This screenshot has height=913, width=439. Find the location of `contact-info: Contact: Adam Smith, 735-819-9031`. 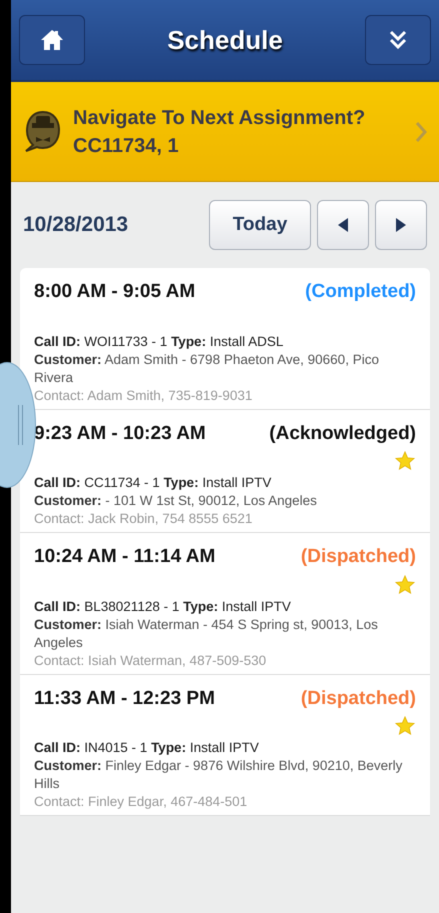

contact-info: Contact: Adam Smith, 735-819-9031 is located at coordinates (144, 395).